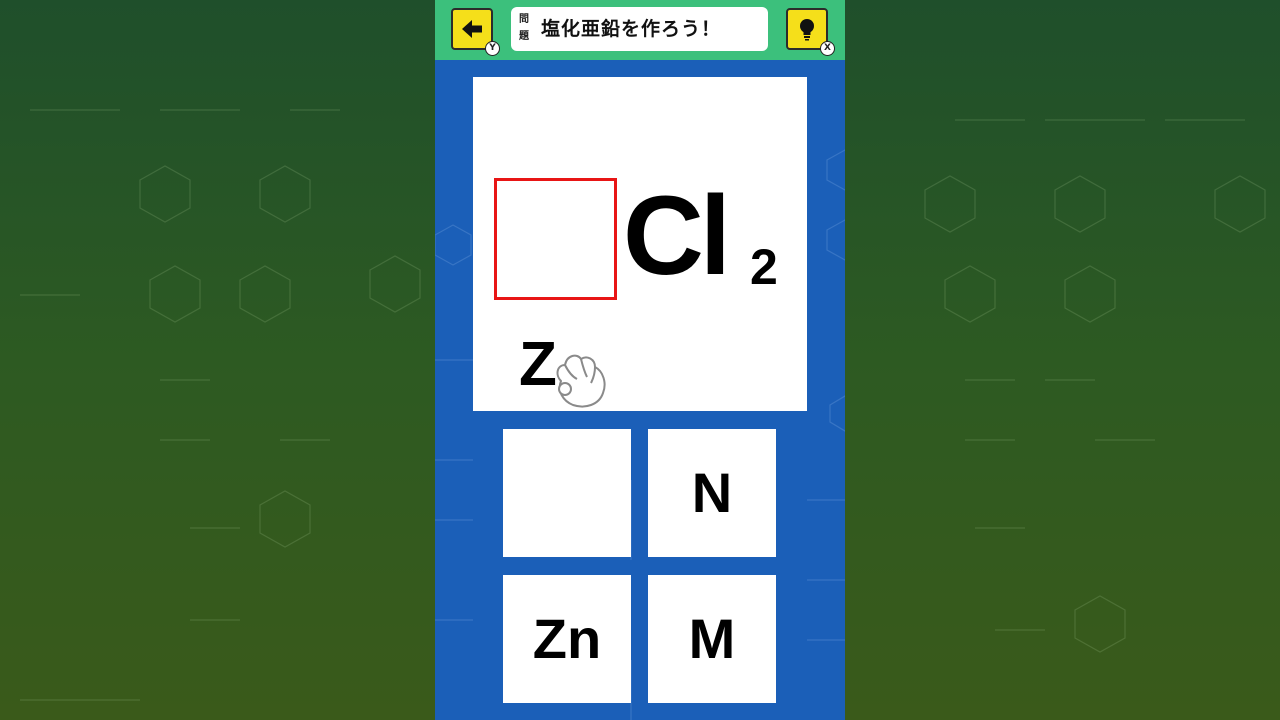  I want to click on formula-symbol: Cl, so click(677, 235).